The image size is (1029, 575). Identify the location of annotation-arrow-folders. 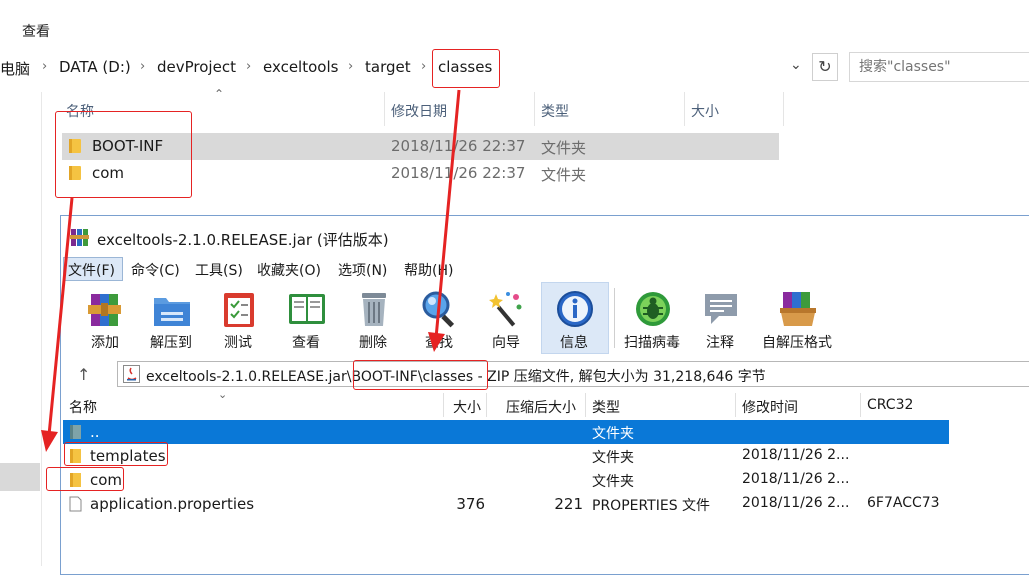
(60, 316).